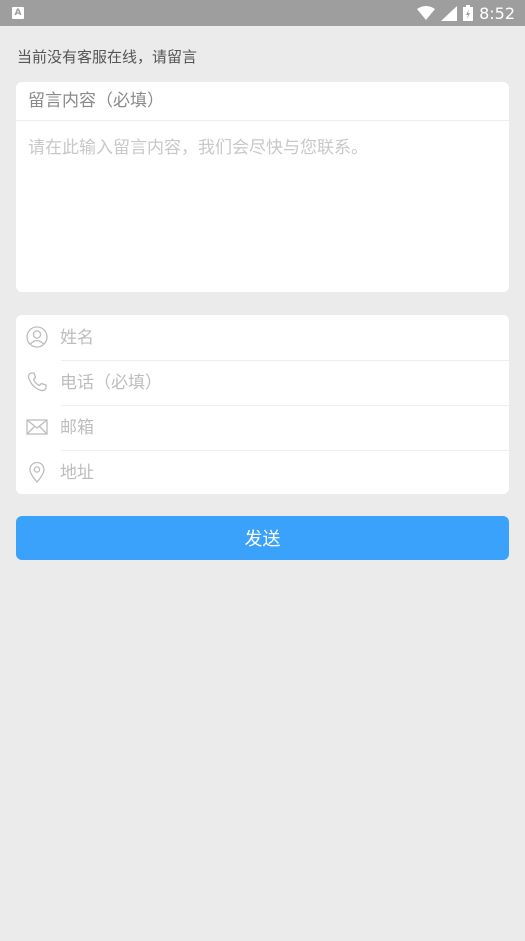 The image size is (525, 941). Describe the element at coordinates (18, 13) in the screenshot. I see `notification-app-icon: A` at that location.